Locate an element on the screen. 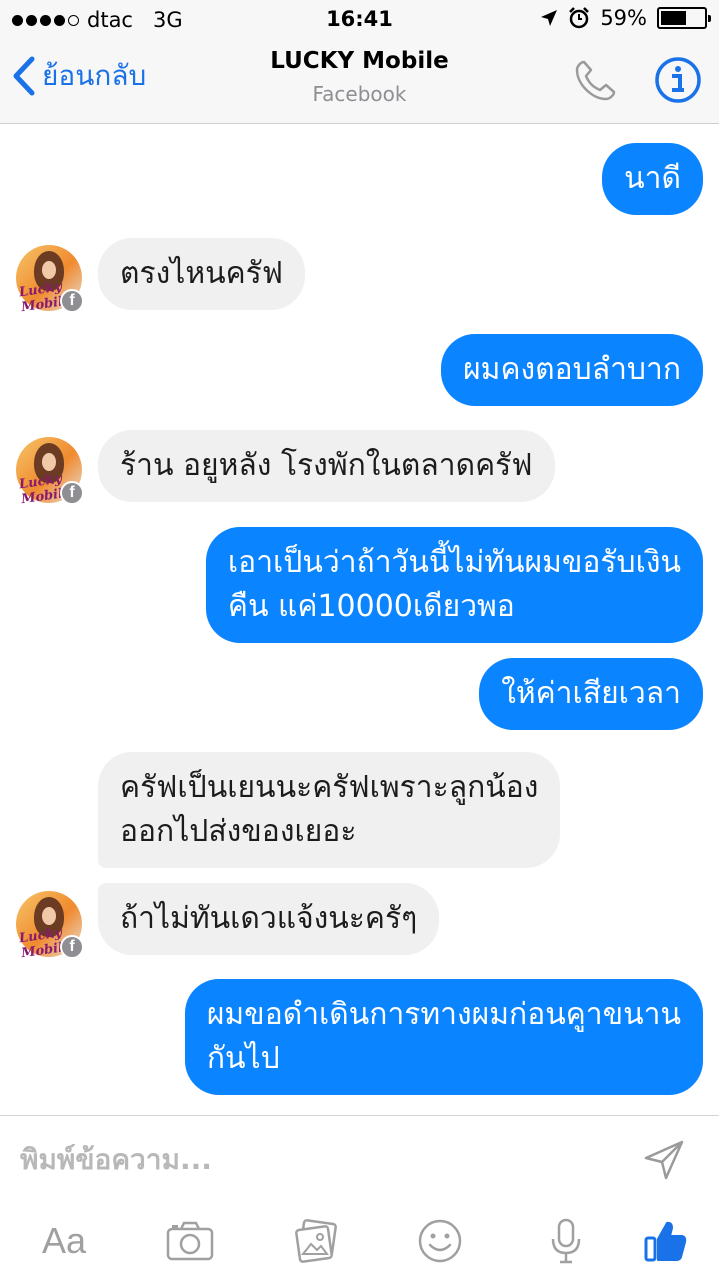 Image resolution: width=719 pixels, height=1280 pixels. message-bubble-outgoing: ให้ค่าเสียเวลา is located at coordinates (591, 694).